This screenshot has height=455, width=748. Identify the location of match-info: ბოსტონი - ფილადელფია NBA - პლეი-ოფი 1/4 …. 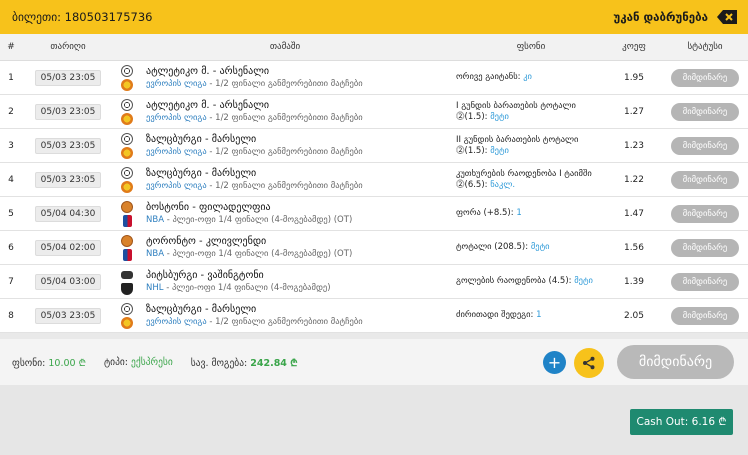
(249, 213).